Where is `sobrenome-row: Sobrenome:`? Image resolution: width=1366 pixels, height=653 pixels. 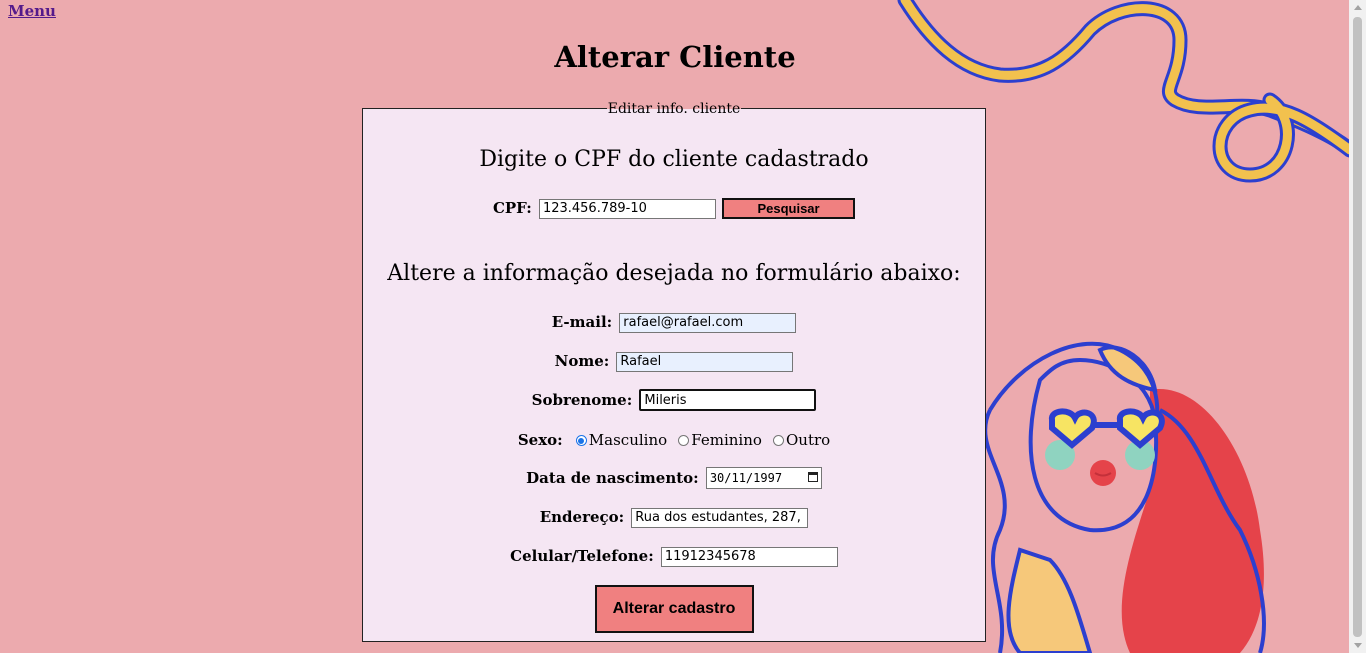 sobrenome-row: Sobrenome: is located at coordinates (674, 400).